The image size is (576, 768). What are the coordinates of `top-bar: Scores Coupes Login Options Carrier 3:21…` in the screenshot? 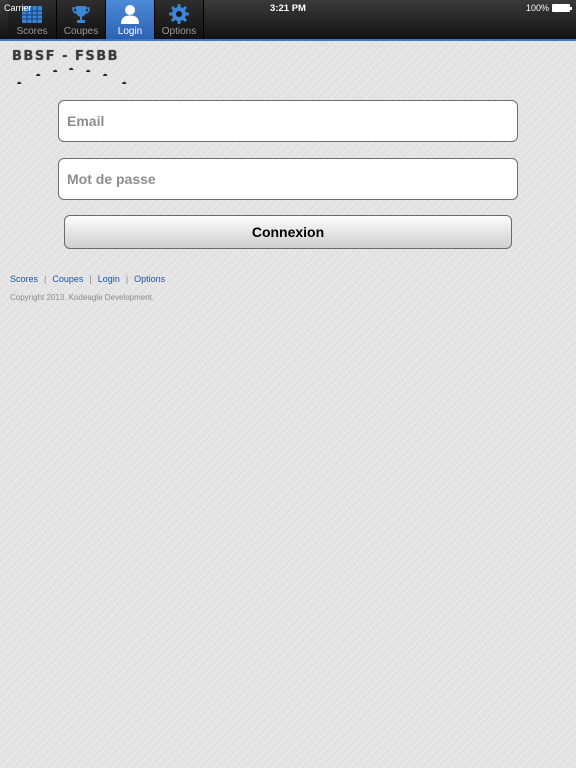 It's located at (288, 20).